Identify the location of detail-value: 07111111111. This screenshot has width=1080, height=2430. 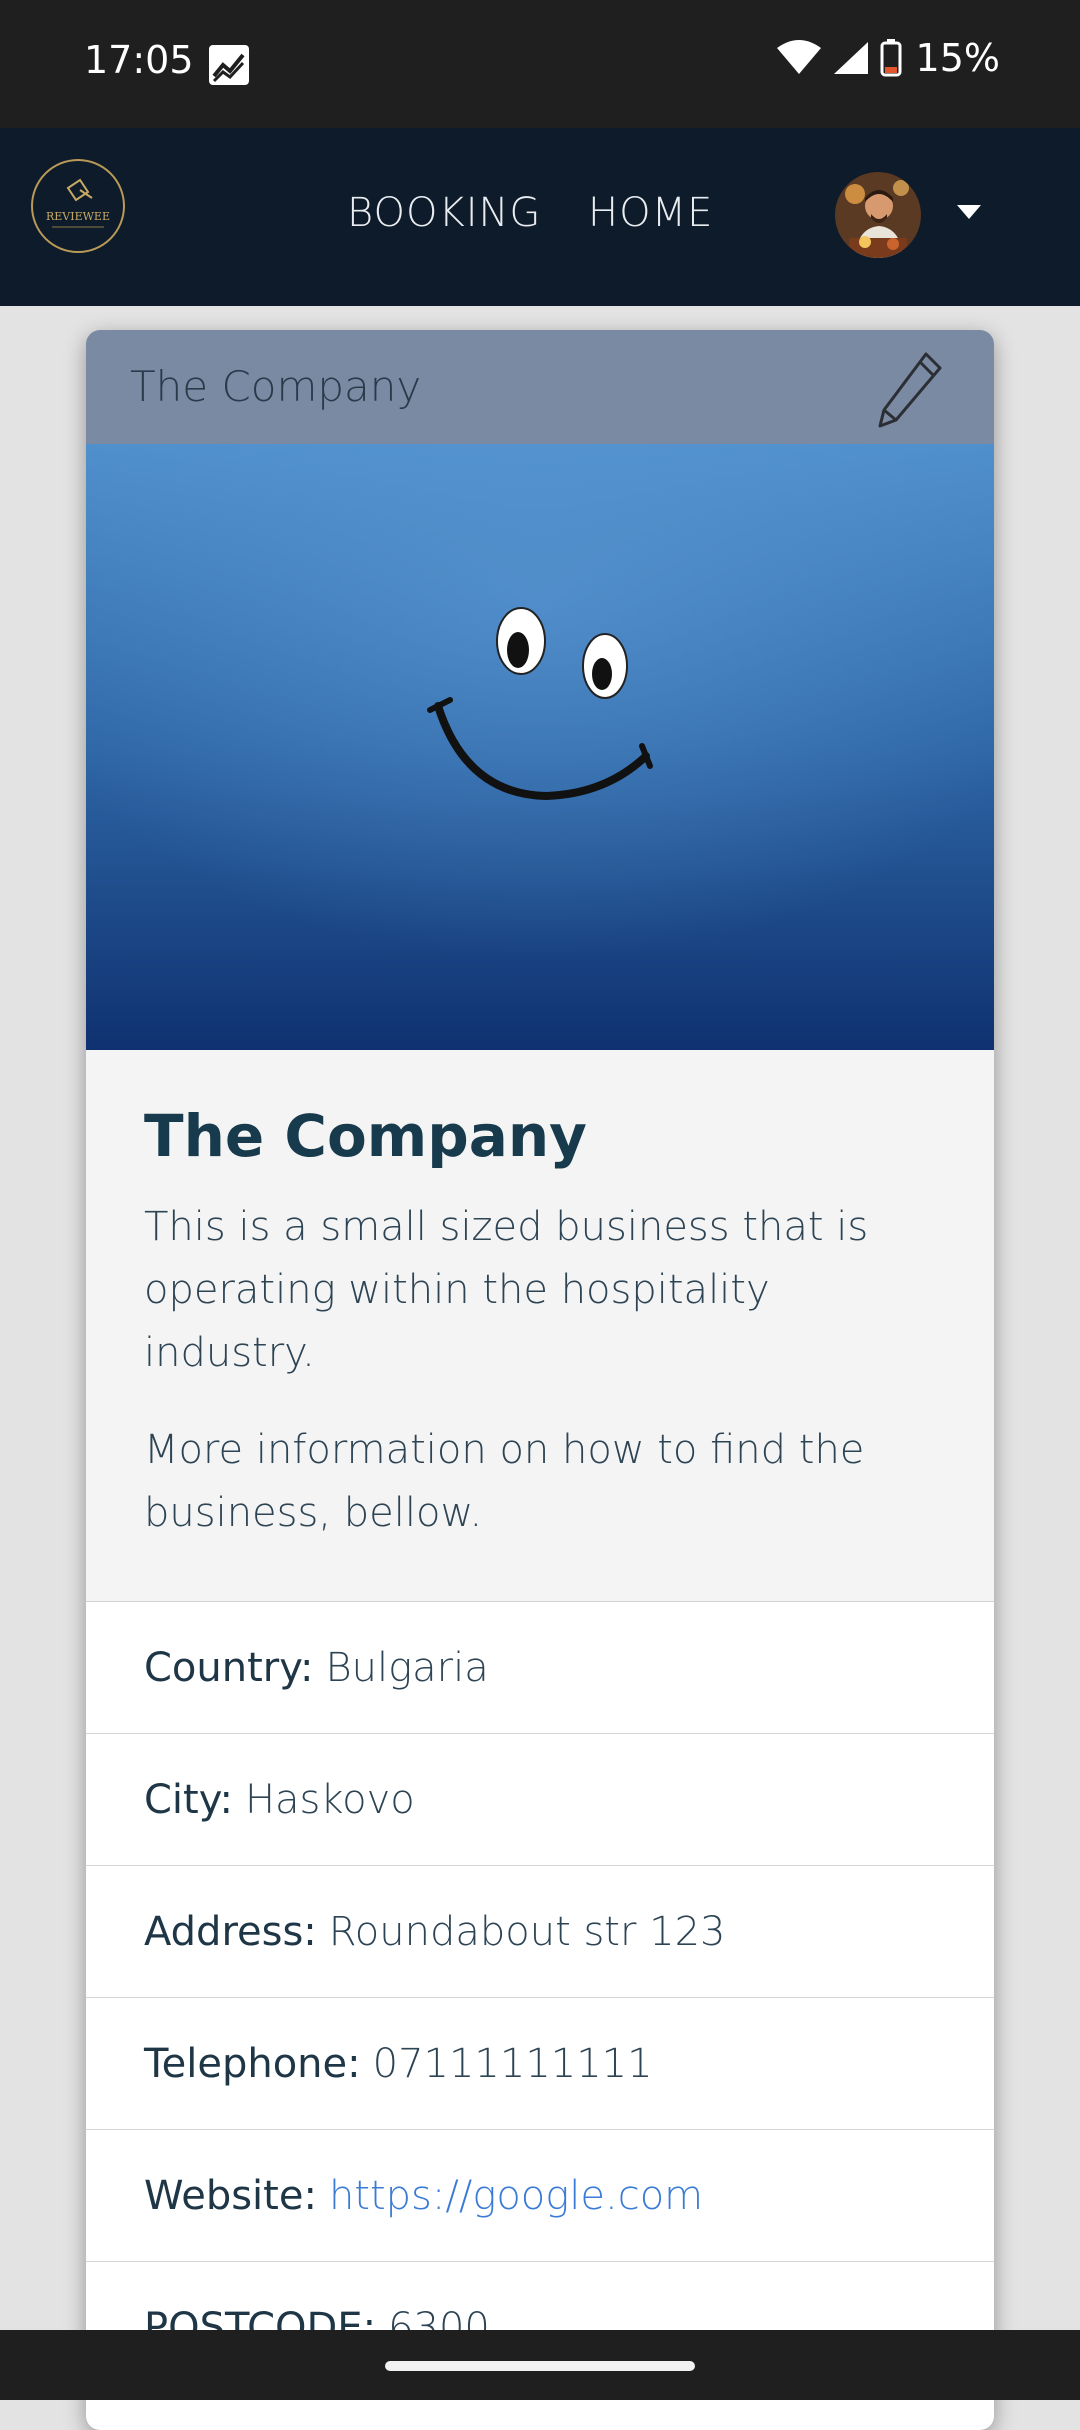
(512, 2063).